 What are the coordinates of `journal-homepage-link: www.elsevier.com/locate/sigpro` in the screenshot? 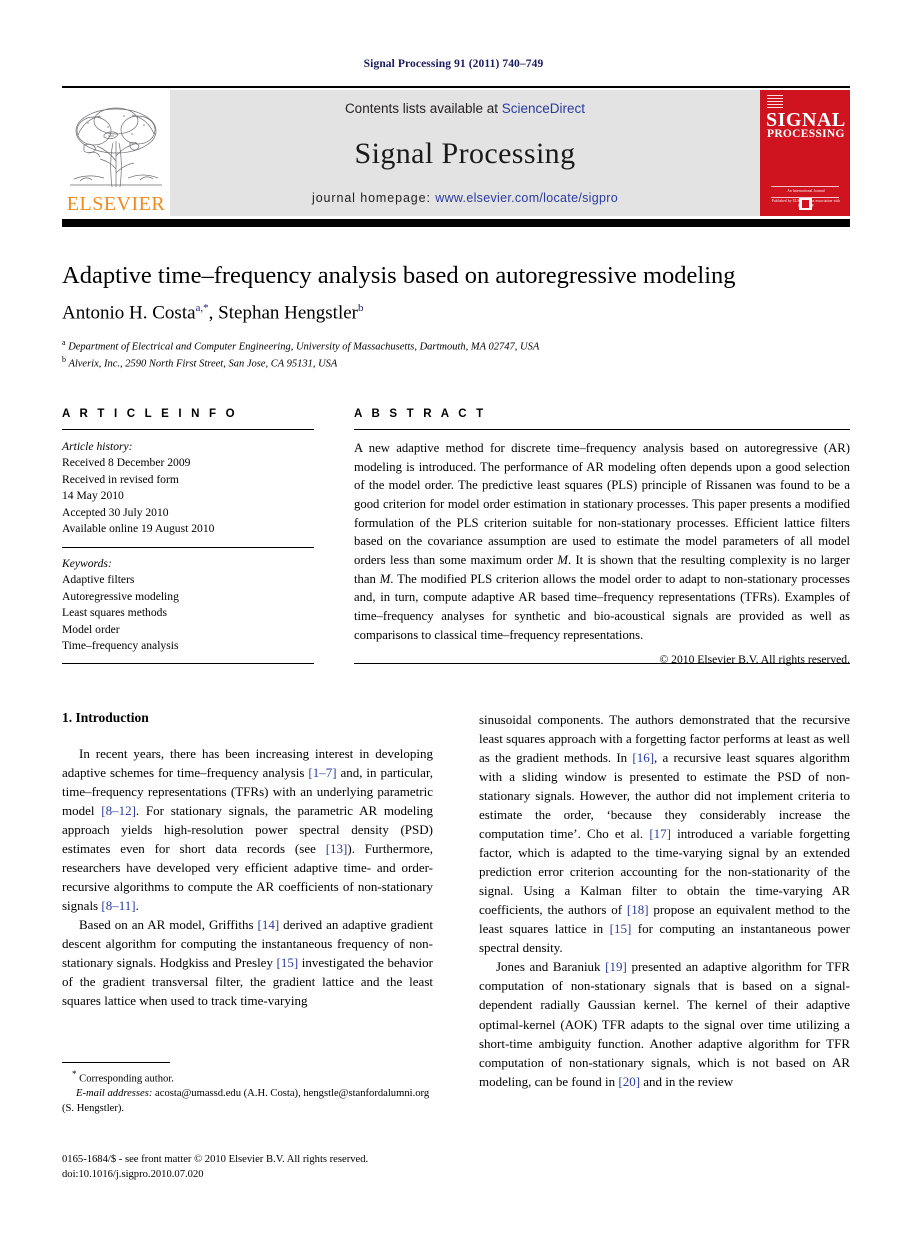 It's located at (526, 198).